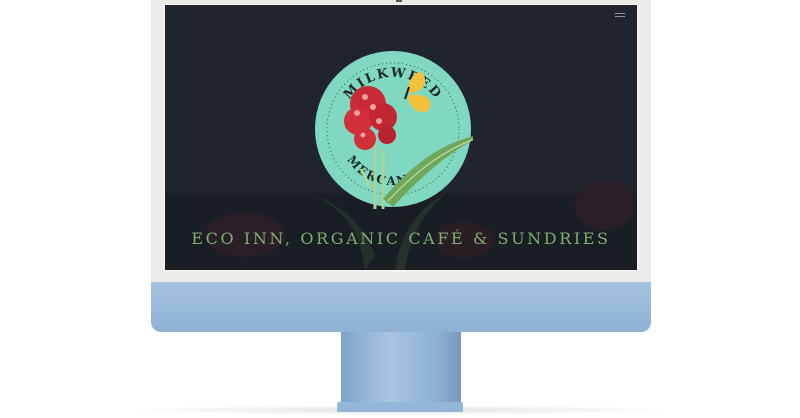 The width and height of the screenshot is (800, 418). Describe the element at coordinates (393, 129) in the screenshot. I see `milkweed-mercantile-logo: MILKWEED MERCANTILE` at that location.